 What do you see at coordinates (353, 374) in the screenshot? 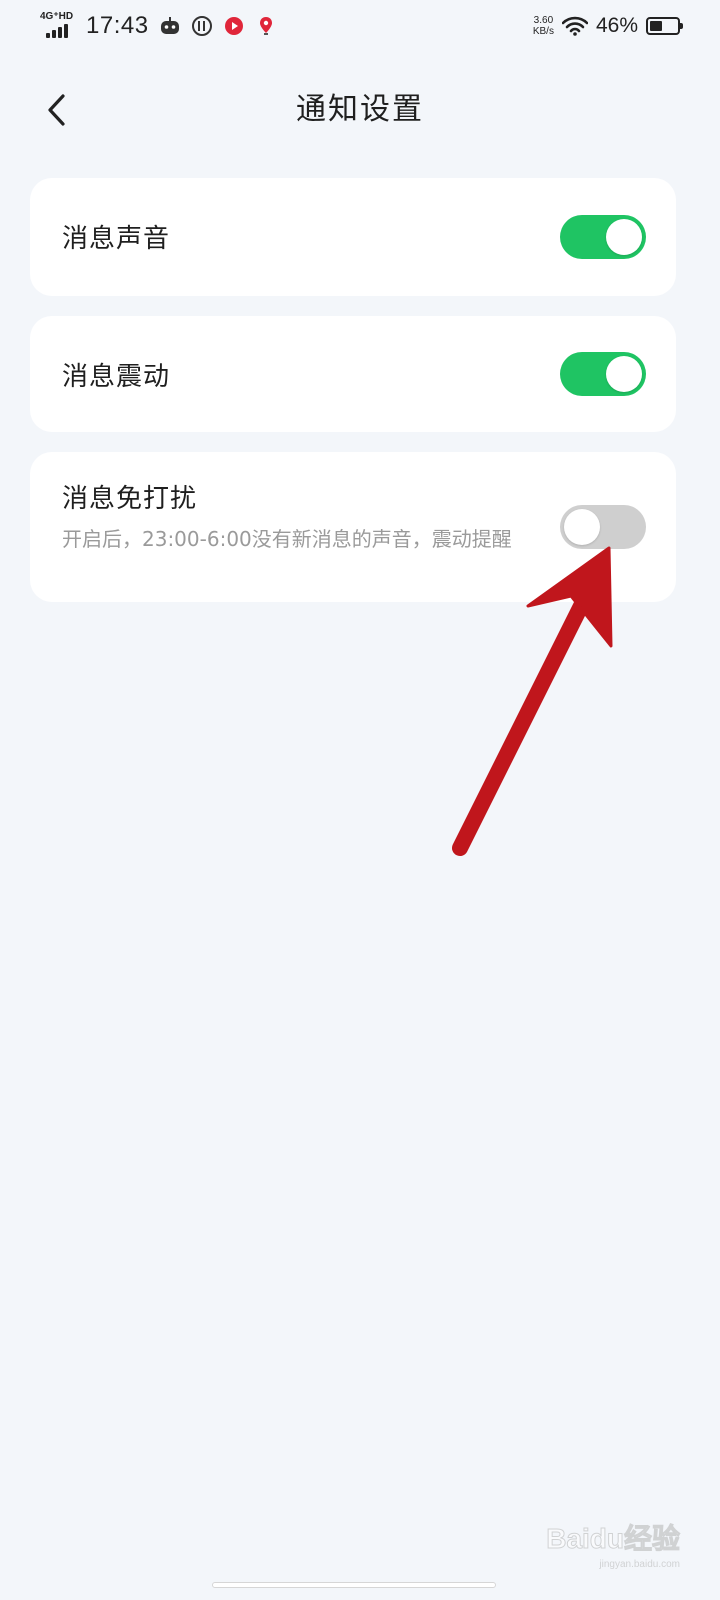
I see `setting-card-message-vibration: 消息震动` at bounding box center [353, 374].